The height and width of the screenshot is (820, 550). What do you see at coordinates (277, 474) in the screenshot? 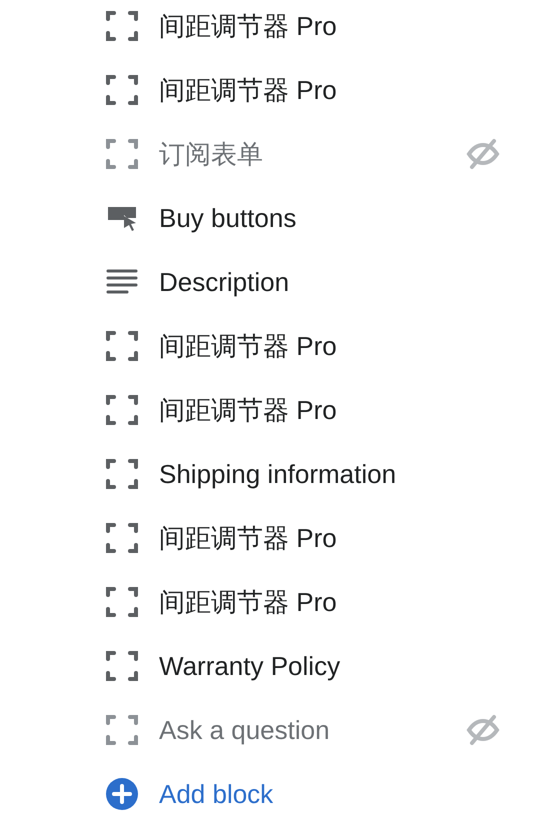
I see `block-label: Shipping information` at bounding box center [277, 474].